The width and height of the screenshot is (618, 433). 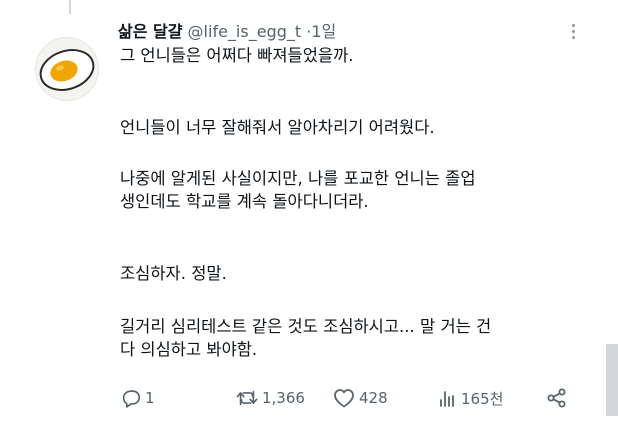 I want to click on views-button: 165천, so click(x=469, y=398).